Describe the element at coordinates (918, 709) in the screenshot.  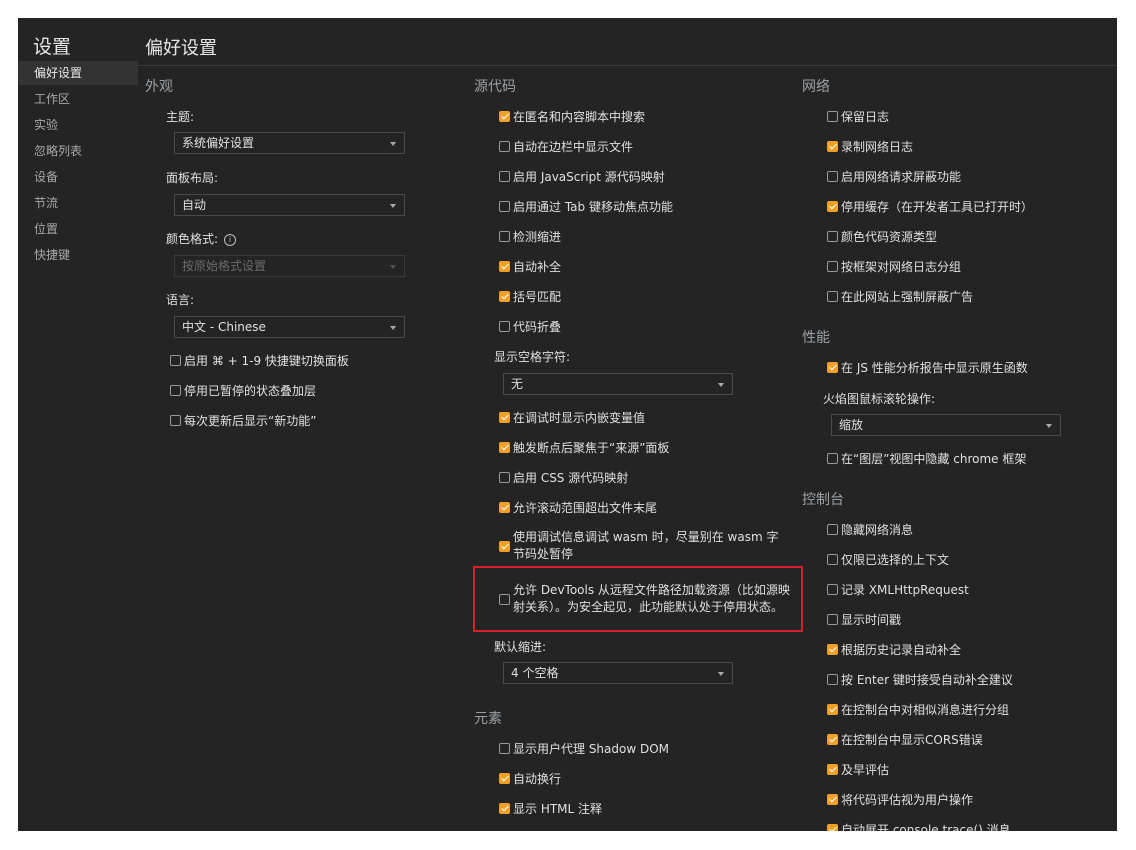
I see `group-similar-messages-checkbox: 在控制台中对相似消息进行分组` at that location.